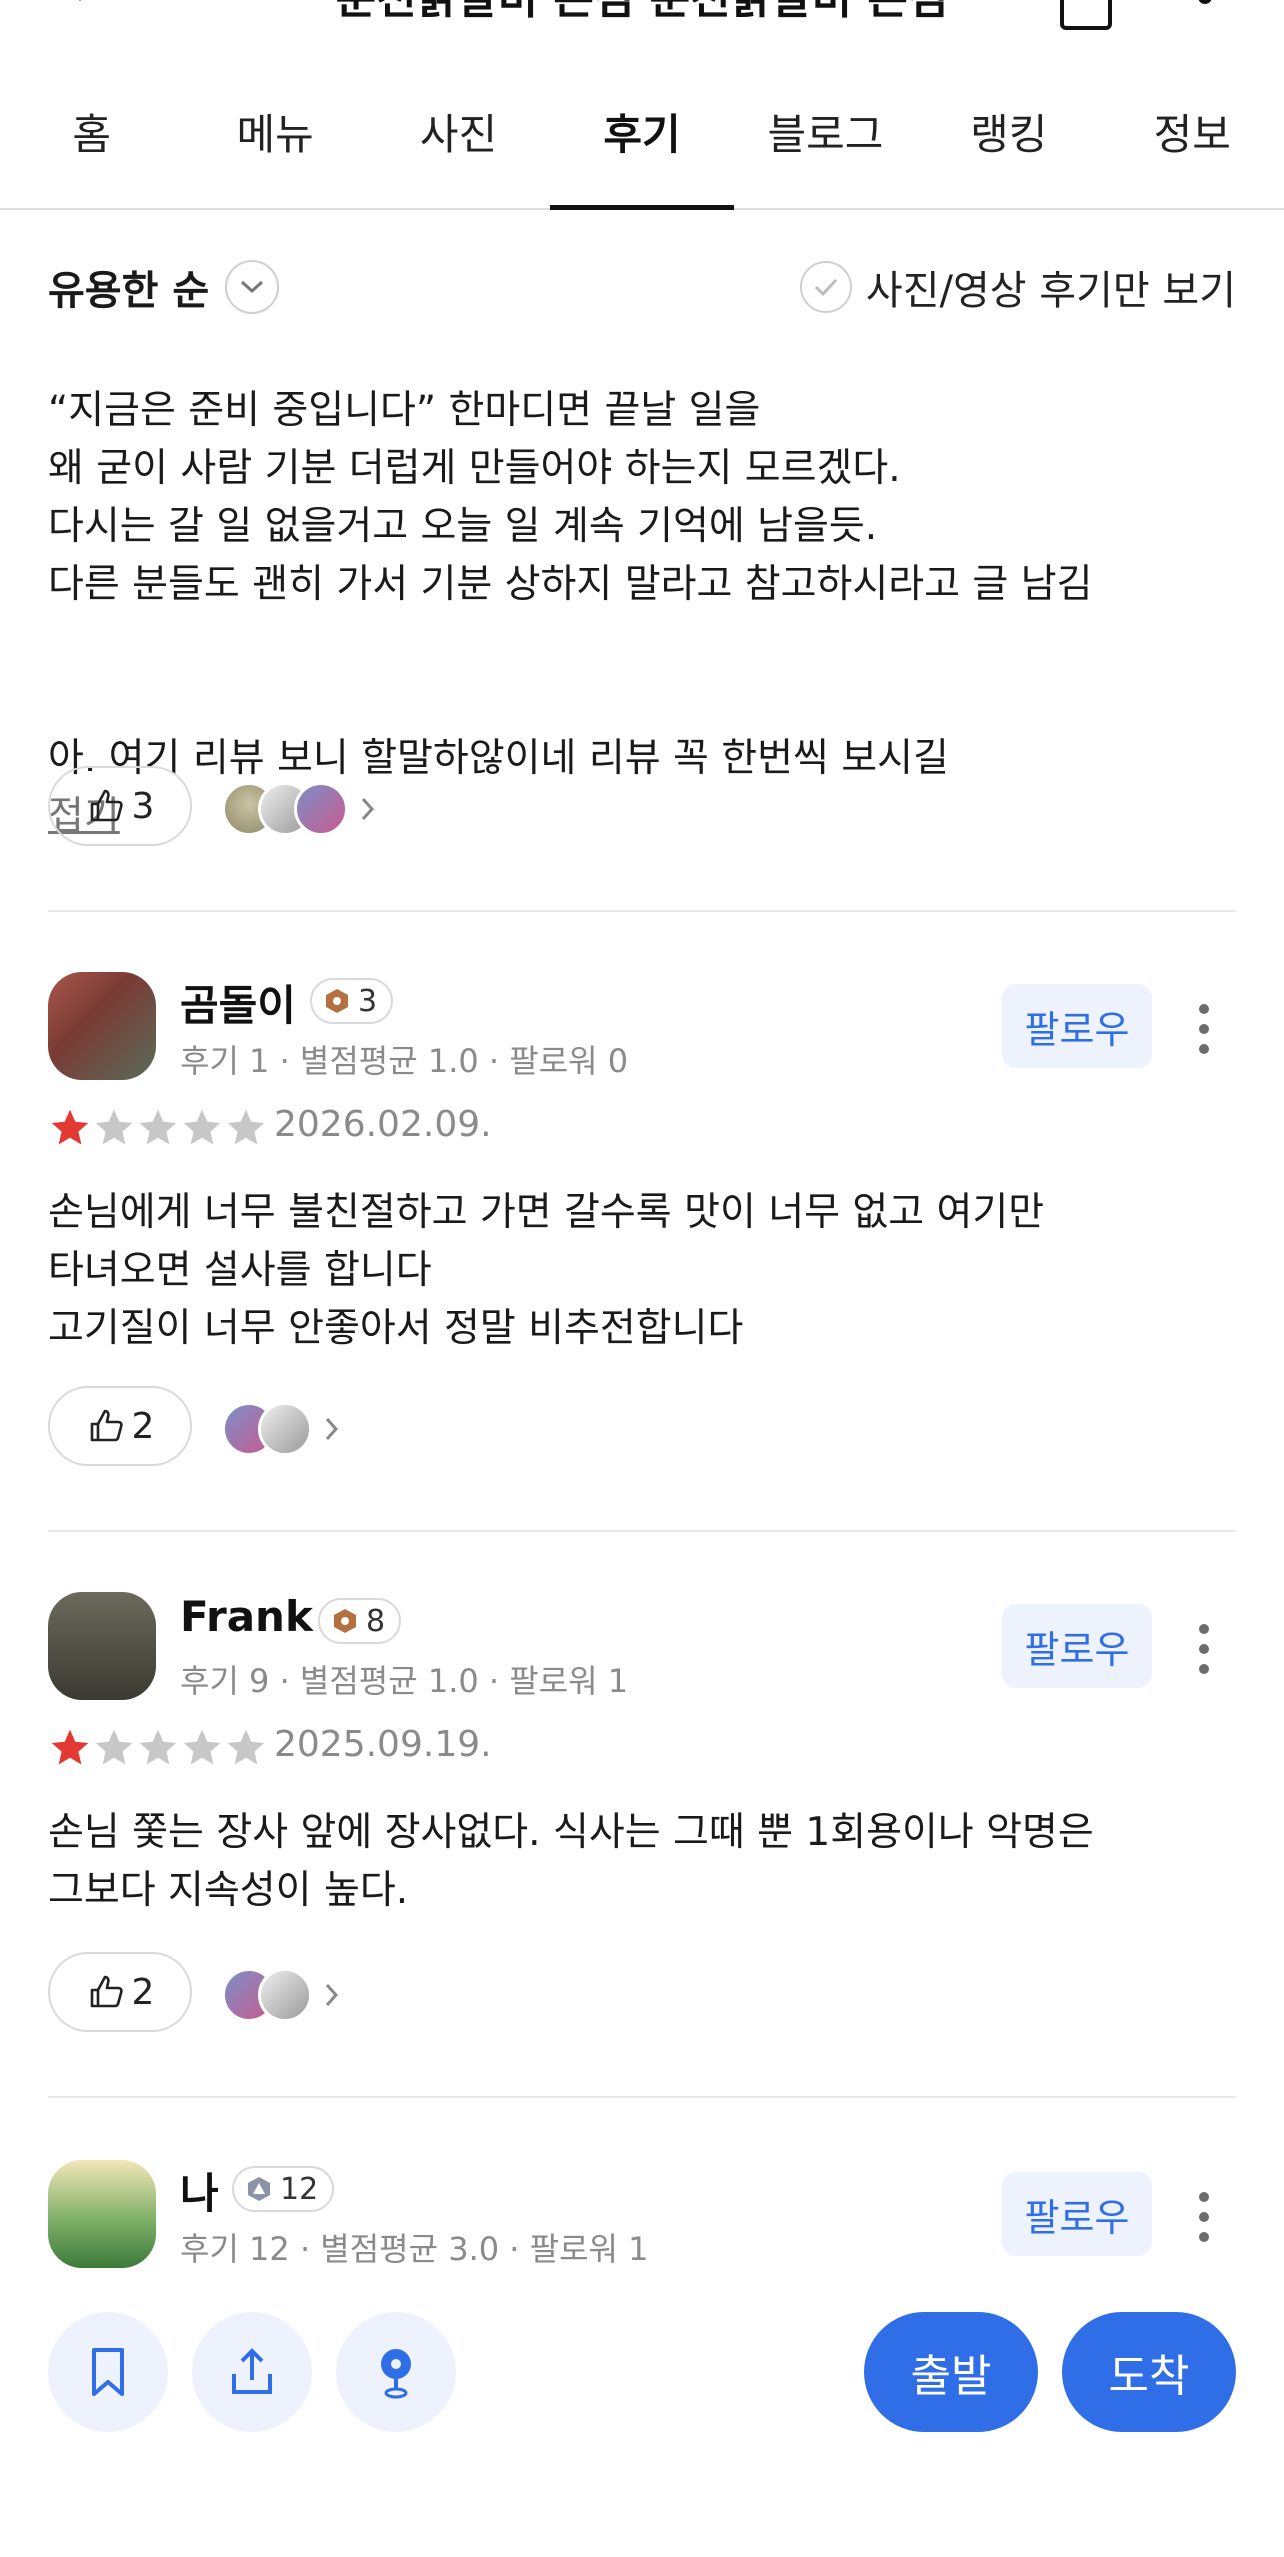 The image size is (1284, 2557). What do you see at coordinates (498, 758) in the screenshot?
I see `review-text-extra-line: 아. 여기 리뷰 보니 할말하않이네 리뷰 꼭 한번씩 보시길` at bounding box center [498, 758].